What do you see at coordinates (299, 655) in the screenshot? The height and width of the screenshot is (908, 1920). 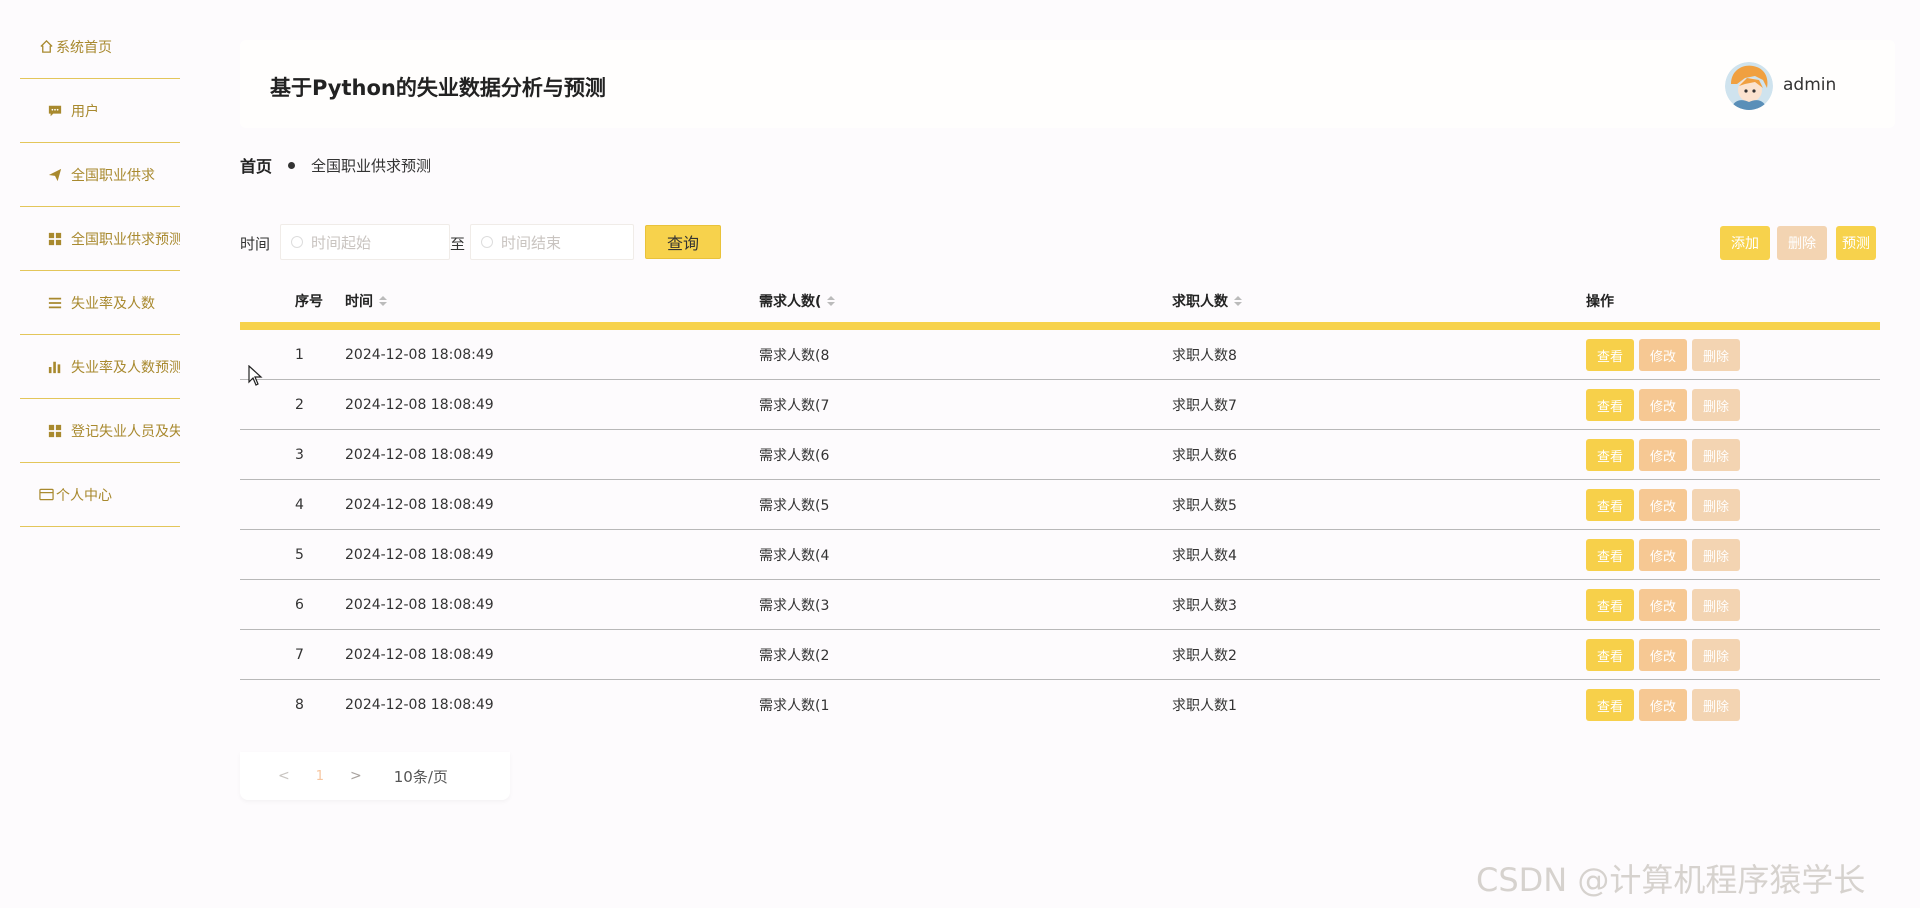 I see `cell-index: 7` at bounding box center [299, 655].